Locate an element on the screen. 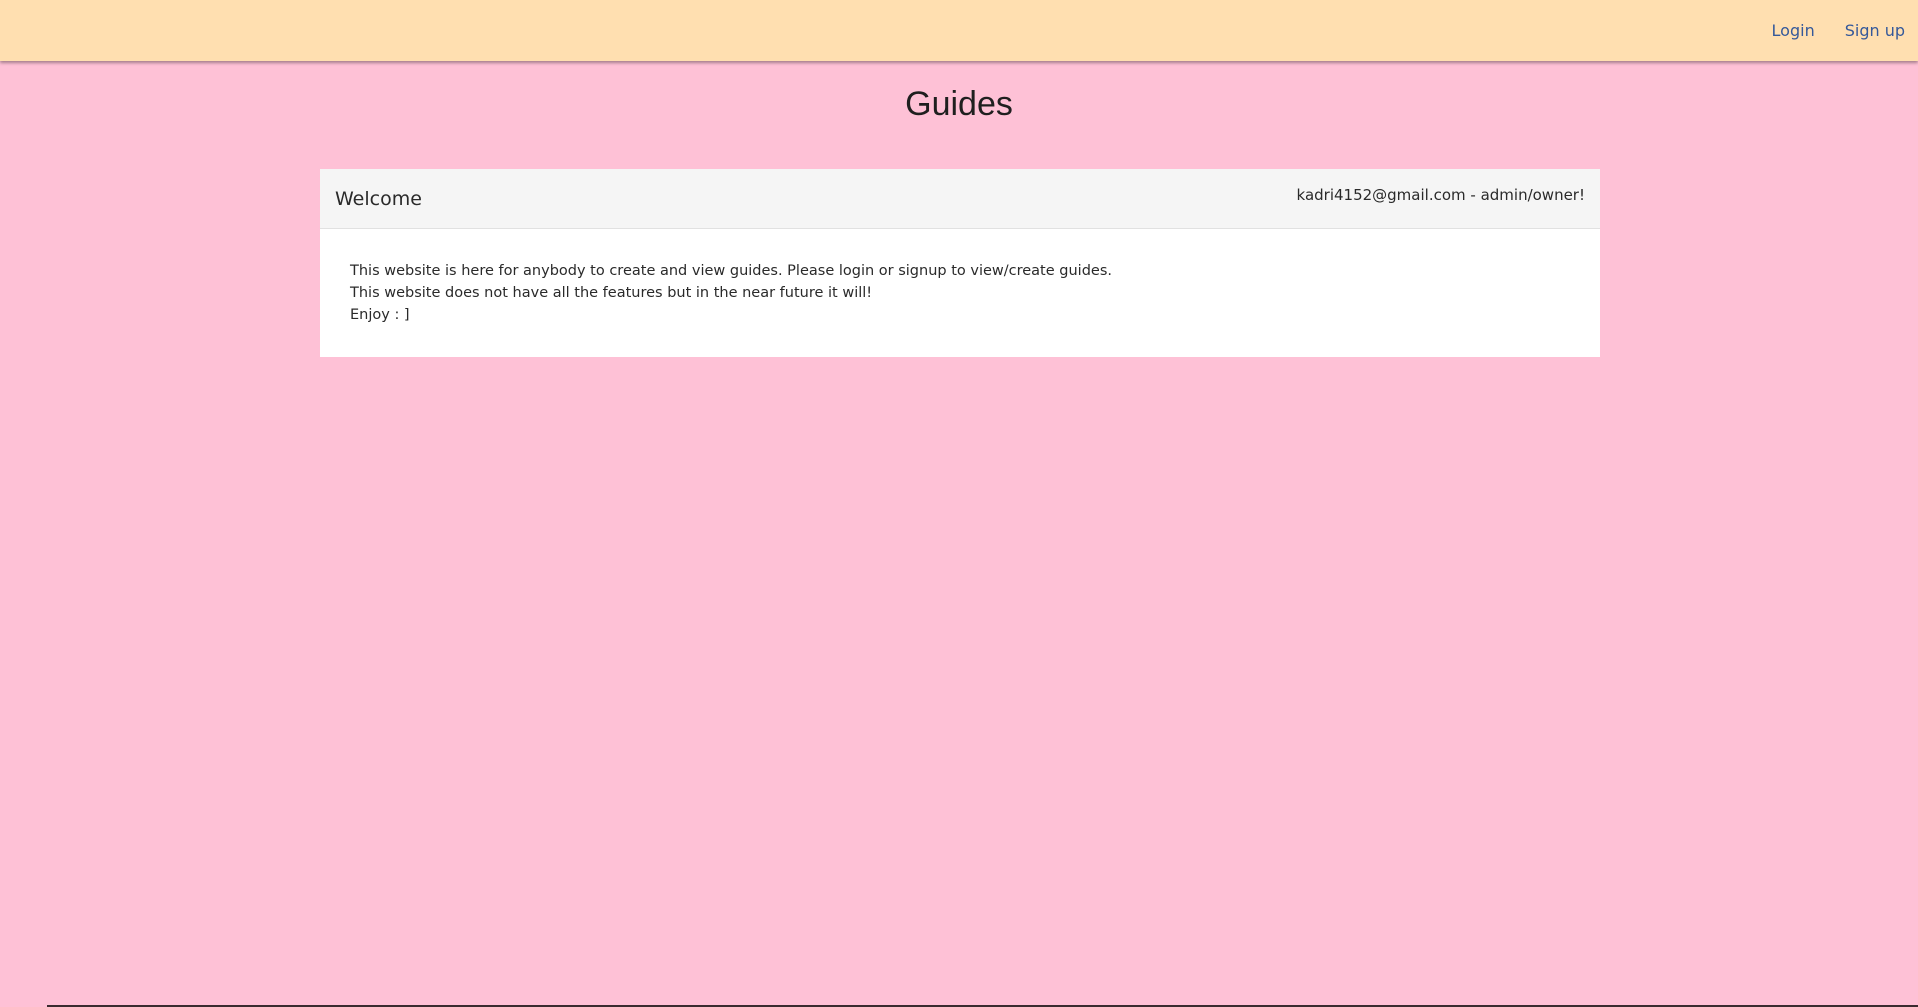  page-title: Guides is located at coordinates (959, 104).